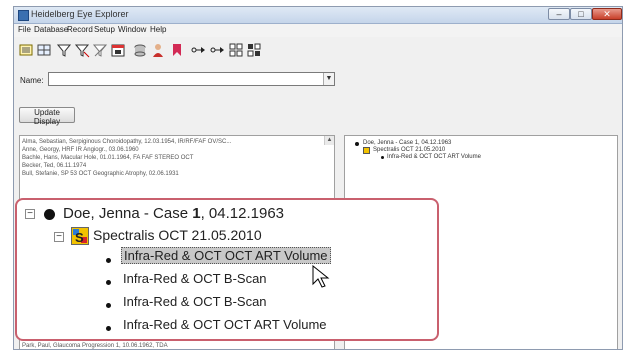 This screenshot has width=633, height=352. I want to click on update-display-button: Update Display, so click(47, 116).